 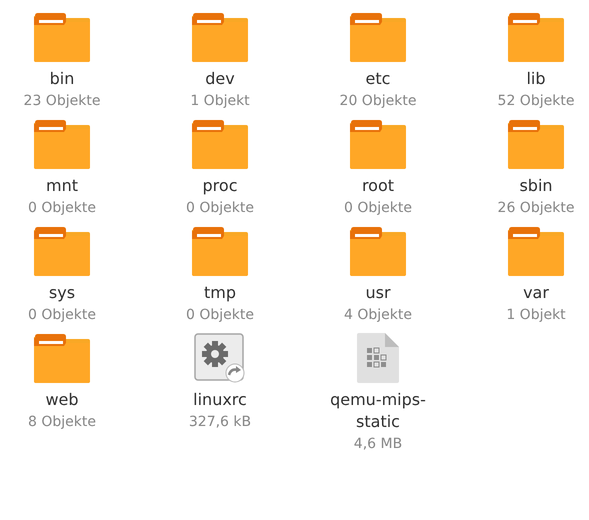 I want to click on file-name: etc, so click(x=378, y=79).